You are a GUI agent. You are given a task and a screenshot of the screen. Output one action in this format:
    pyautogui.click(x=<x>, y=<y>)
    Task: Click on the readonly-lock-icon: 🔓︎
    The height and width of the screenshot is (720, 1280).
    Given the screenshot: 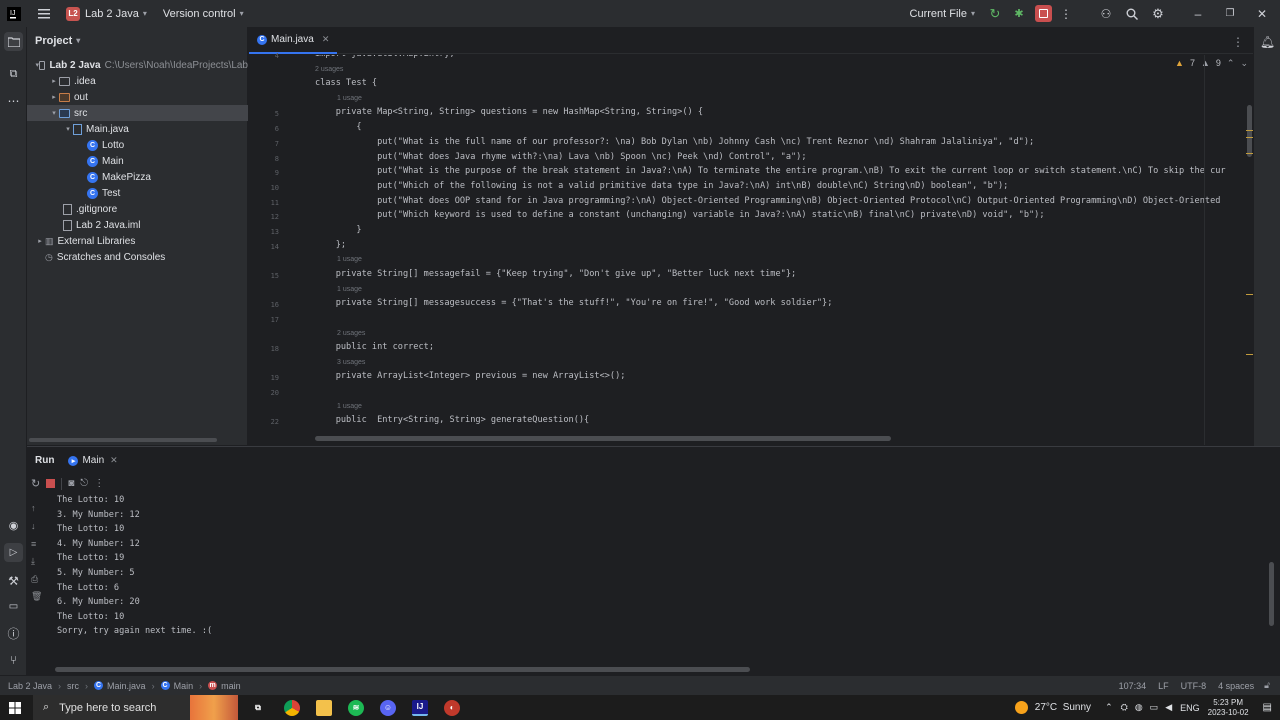 What is the action you would take?
    pyautogui.click(x=1267, y=685)
    